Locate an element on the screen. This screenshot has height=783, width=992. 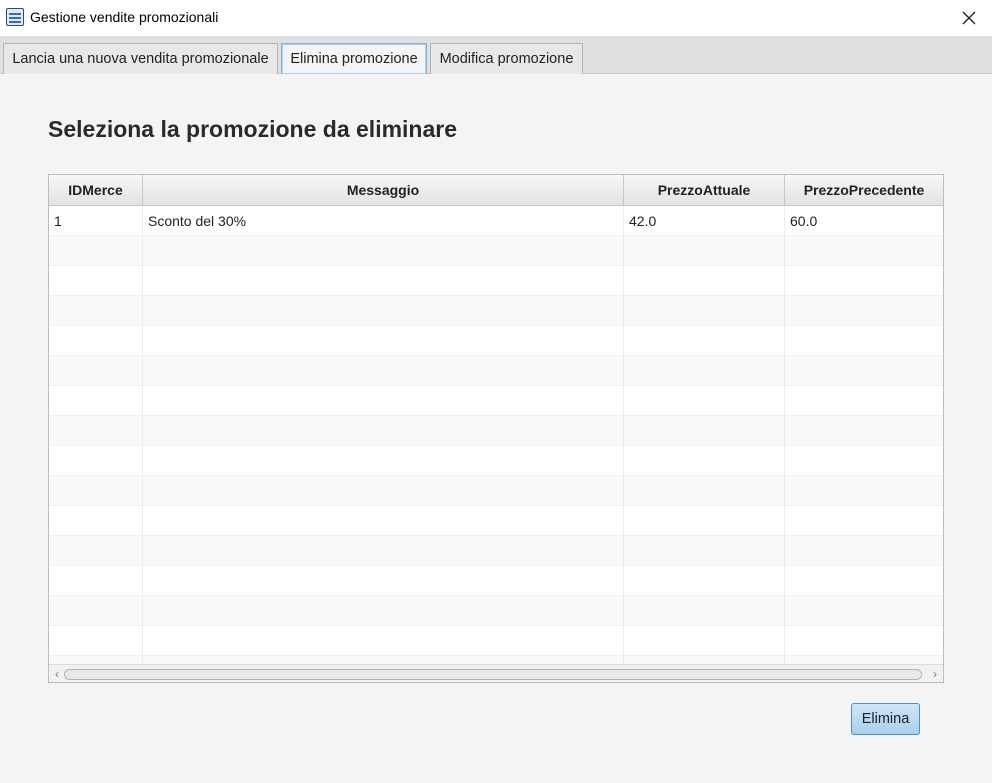
table-cell-messaggio: Sconto del 30% is located at coordinates (383, 221).